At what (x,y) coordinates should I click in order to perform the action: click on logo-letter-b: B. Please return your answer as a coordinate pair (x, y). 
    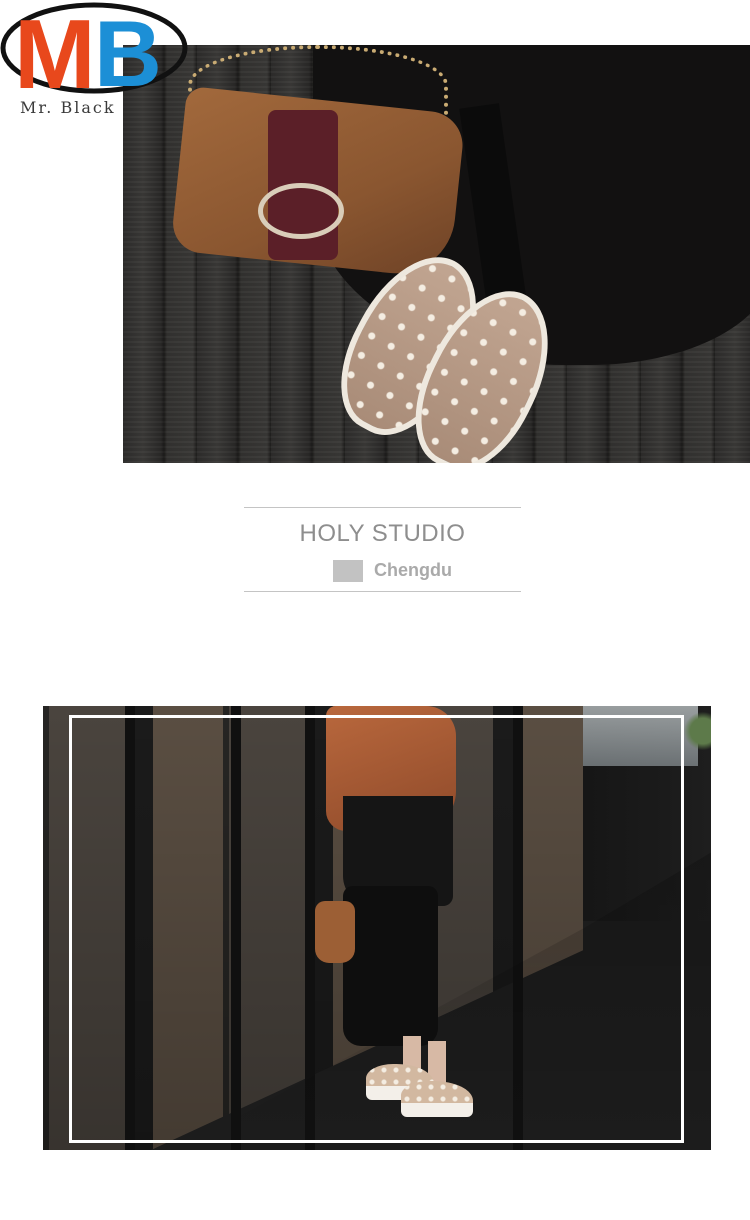
    Looking at the image, I should click on (128, 50).